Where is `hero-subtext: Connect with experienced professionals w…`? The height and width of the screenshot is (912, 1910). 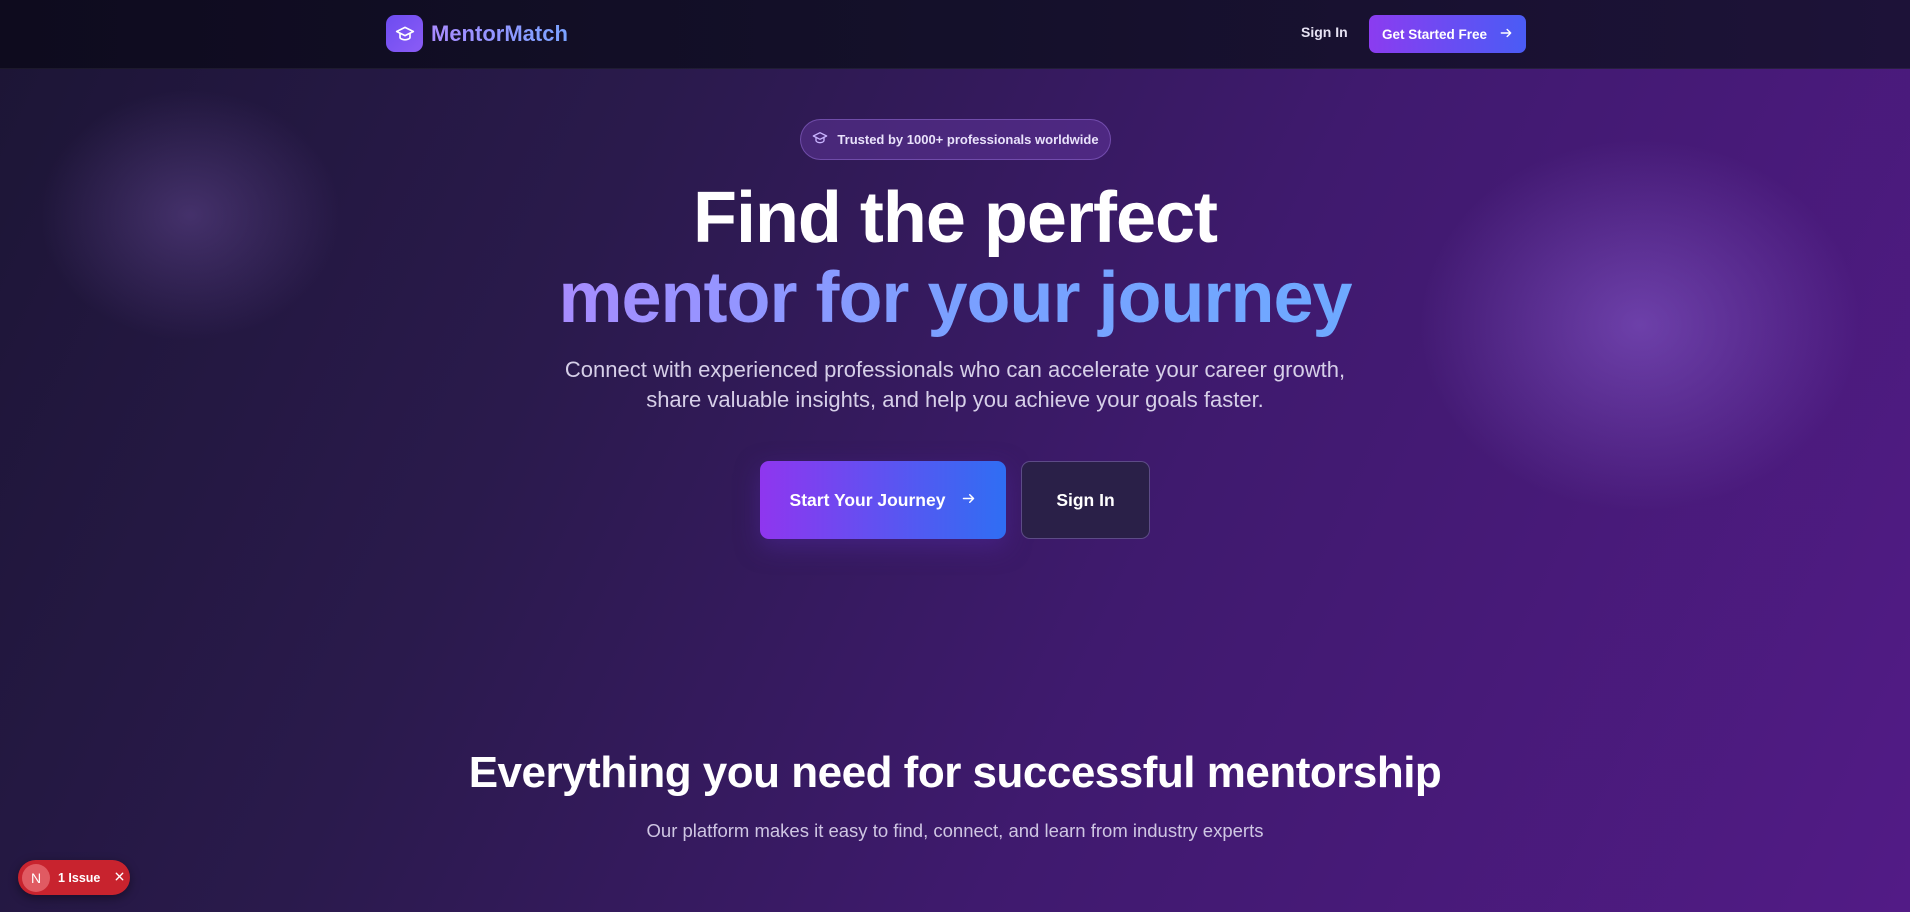
hero-subtext: Connect with experienced professionals w… is located at coordinates (955, 384).